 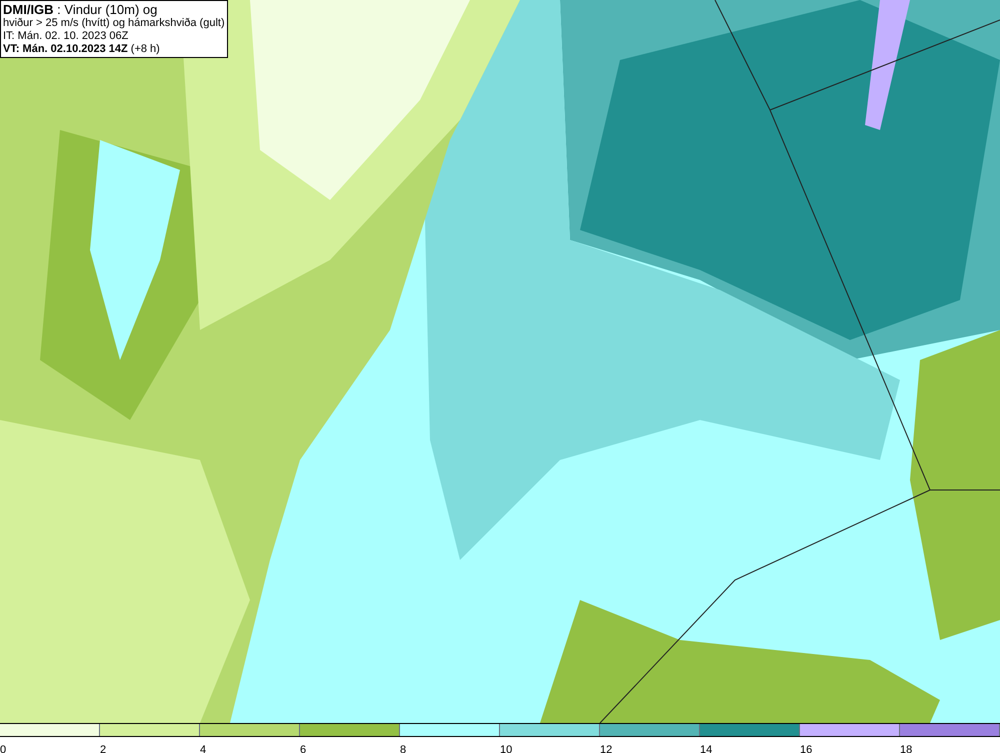 I want to click on title-line: DMI/IGB : Vindur (10m) og, so click(x=80, y=9).